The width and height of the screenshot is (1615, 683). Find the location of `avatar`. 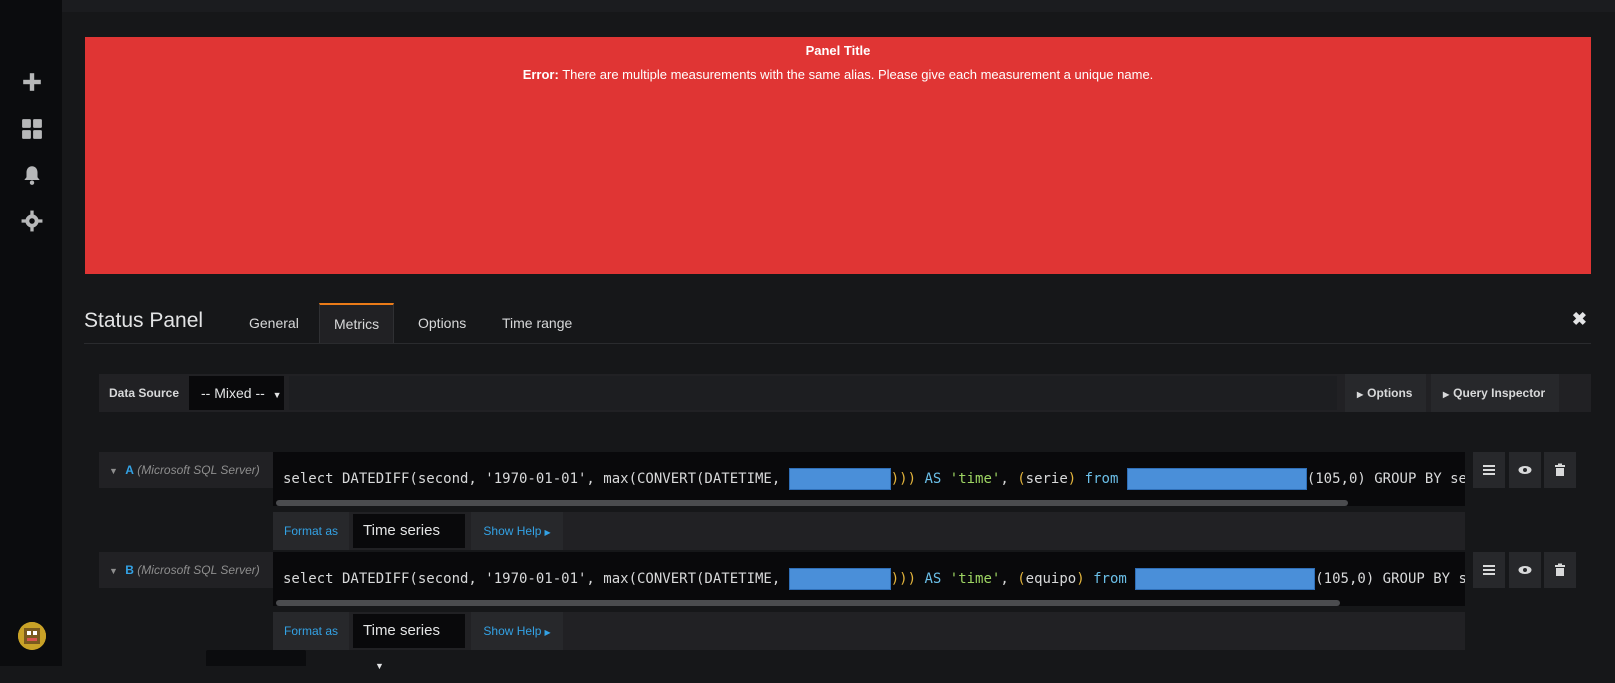

avatar is located at coordinates (32, 636).